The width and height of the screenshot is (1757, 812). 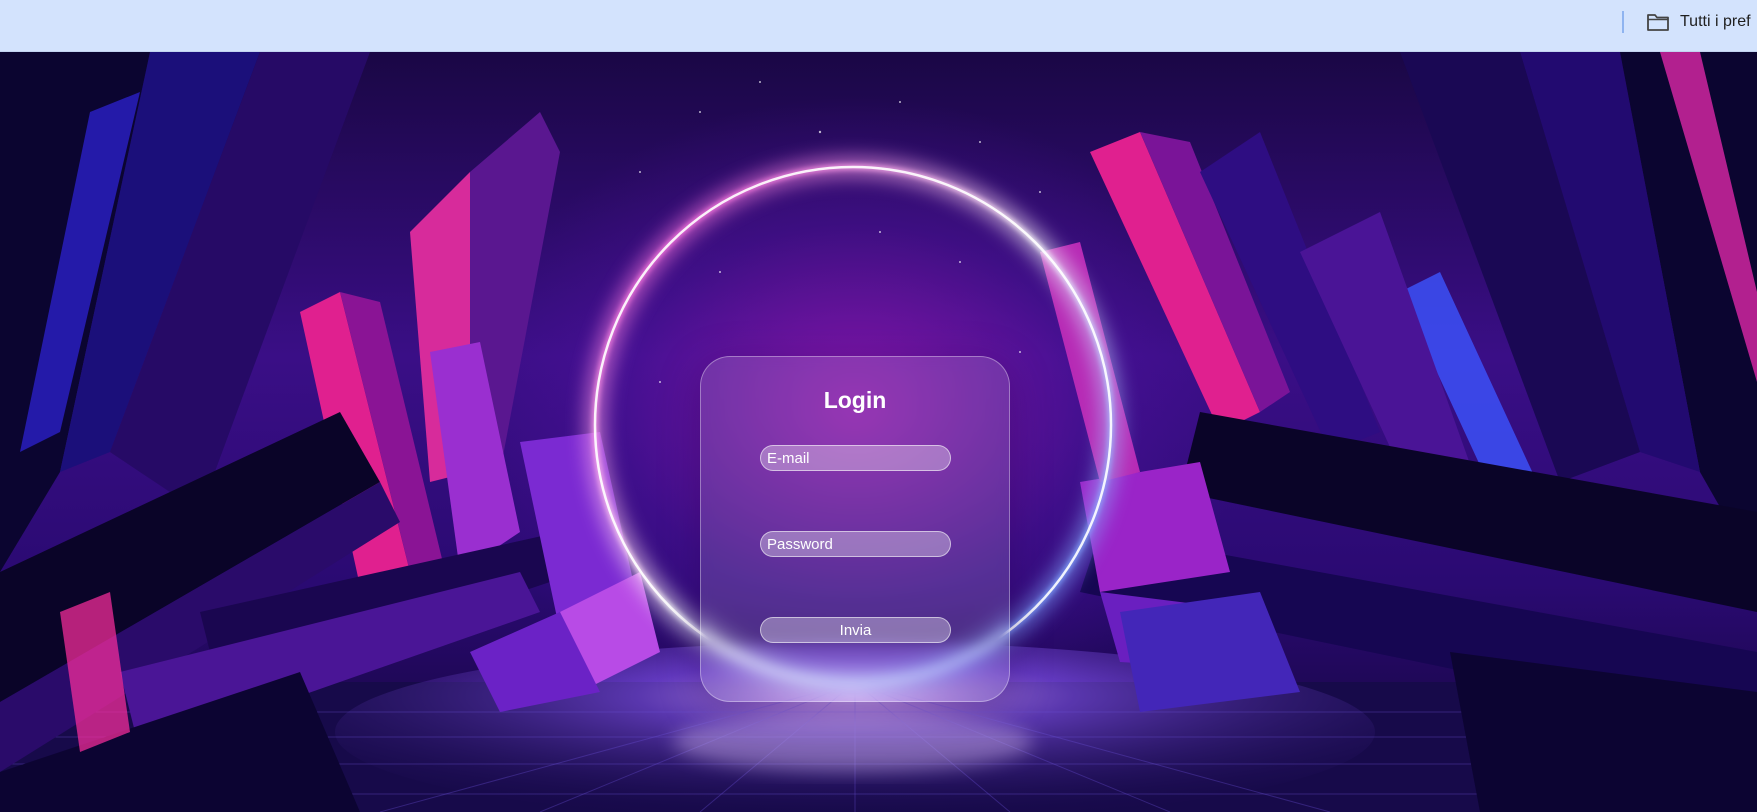 I want to click on bookmarks-separator, so click(x=1623, y=22).